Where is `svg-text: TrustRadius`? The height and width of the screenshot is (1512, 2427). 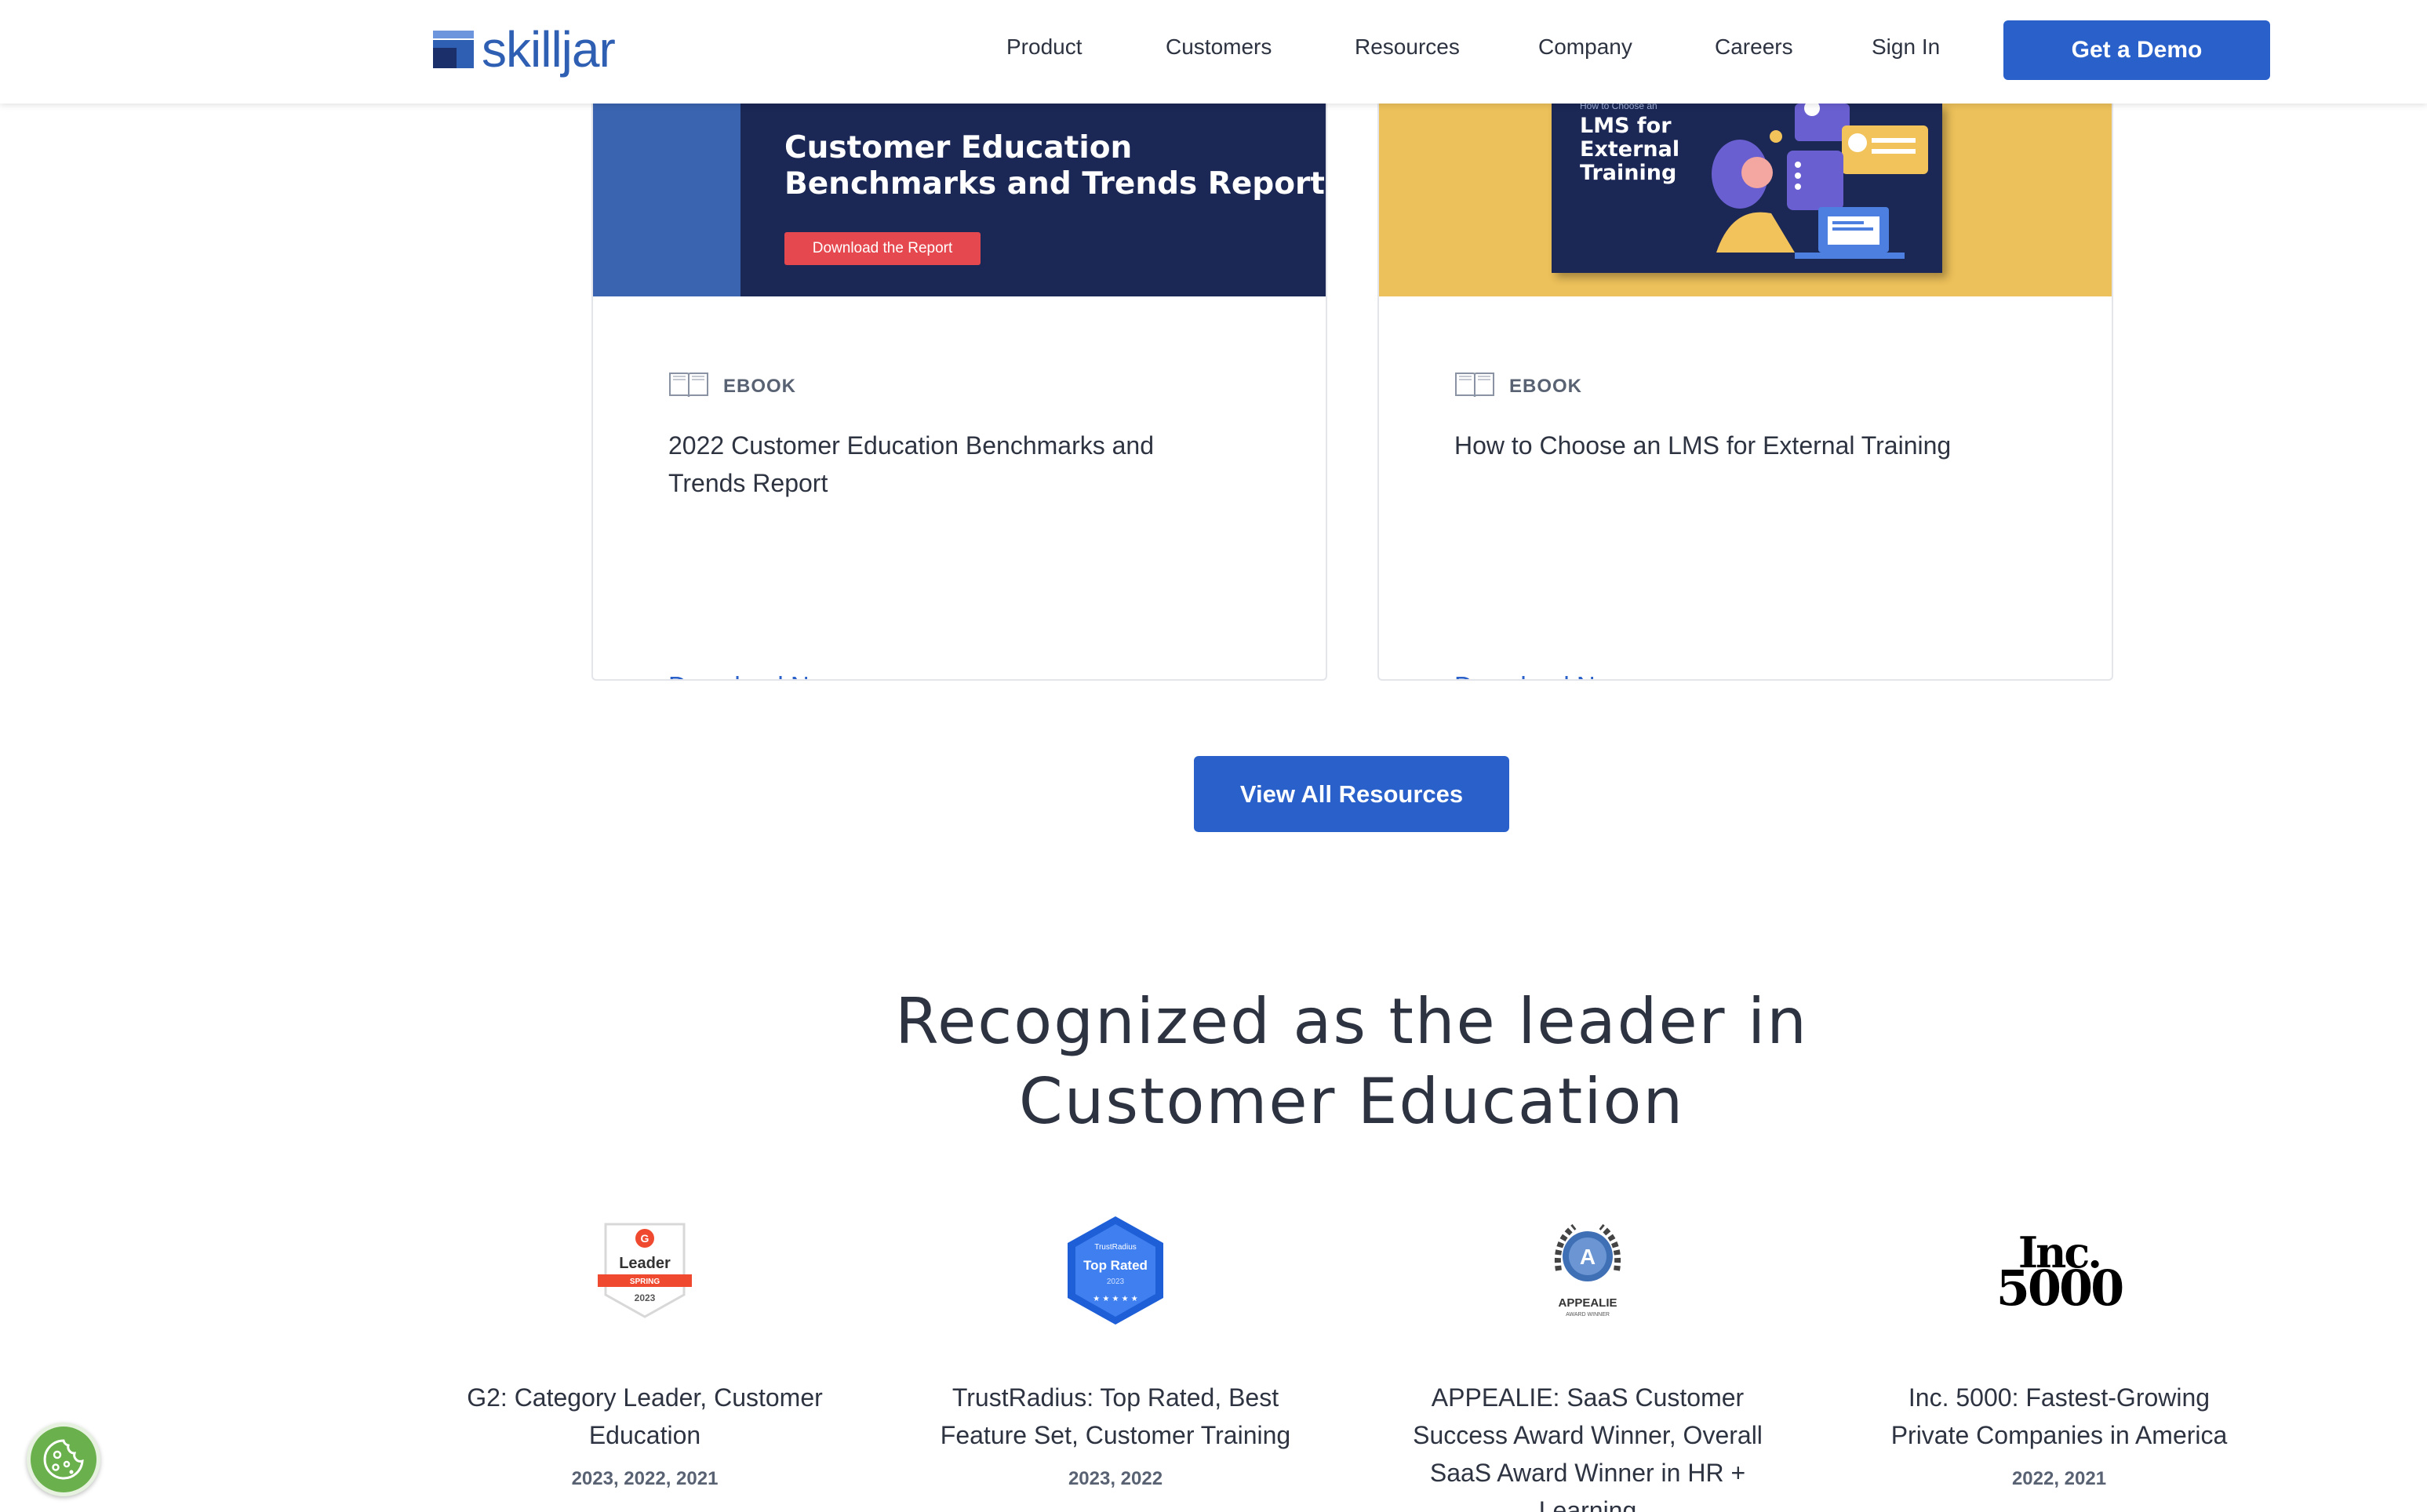 svg-text: TrustRadius is located at coordinates (1115, 1247).